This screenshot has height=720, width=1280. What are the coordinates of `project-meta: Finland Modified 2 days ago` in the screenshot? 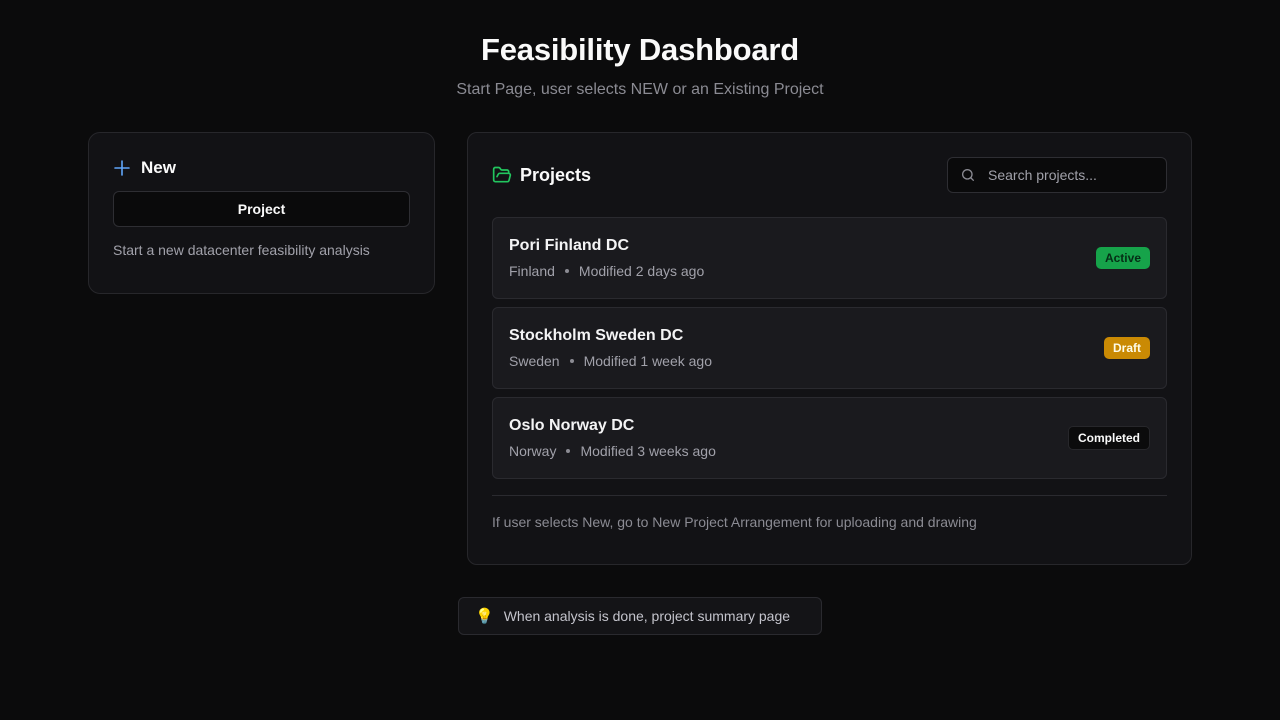 It's located at (606, 271).